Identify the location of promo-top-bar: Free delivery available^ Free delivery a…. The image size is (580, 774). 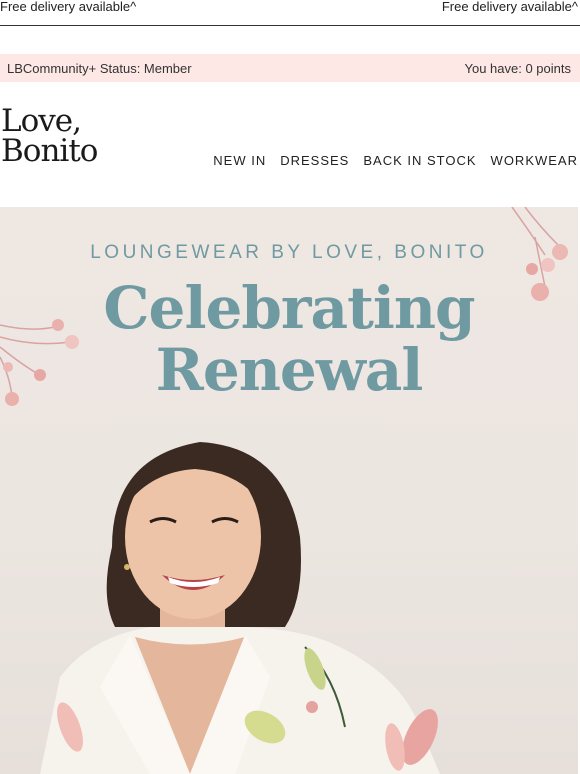
(290, 13).